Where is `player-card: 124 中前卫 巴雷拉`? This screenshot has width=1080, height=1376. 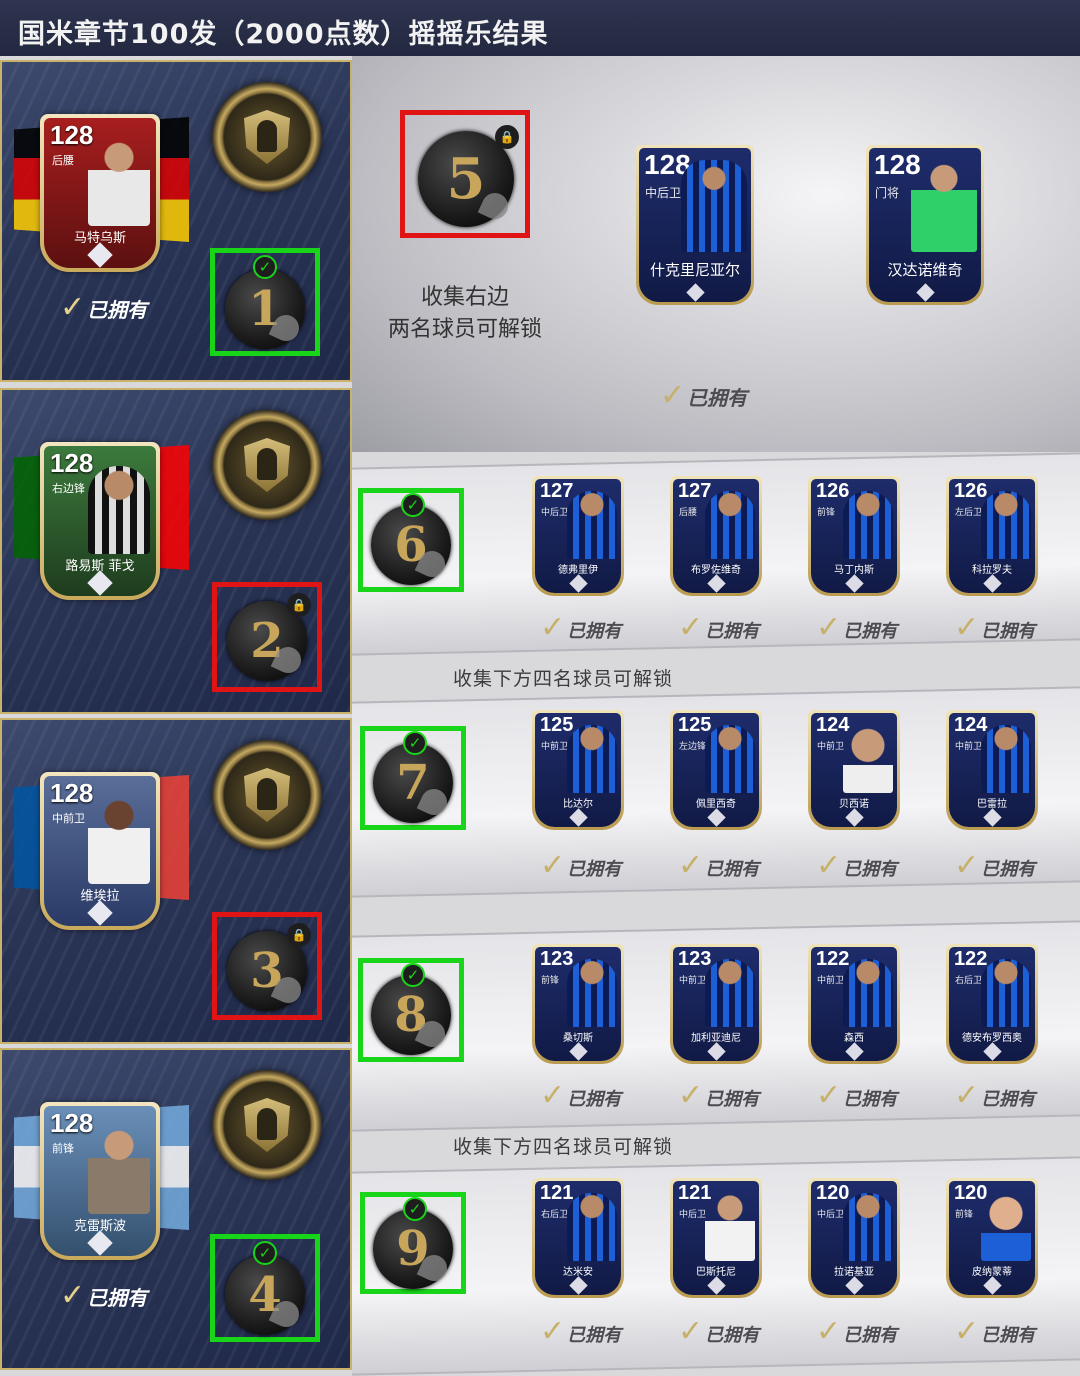 player-card: 124 中前卫 巴雷拉 is located at coordinates (992, 770).